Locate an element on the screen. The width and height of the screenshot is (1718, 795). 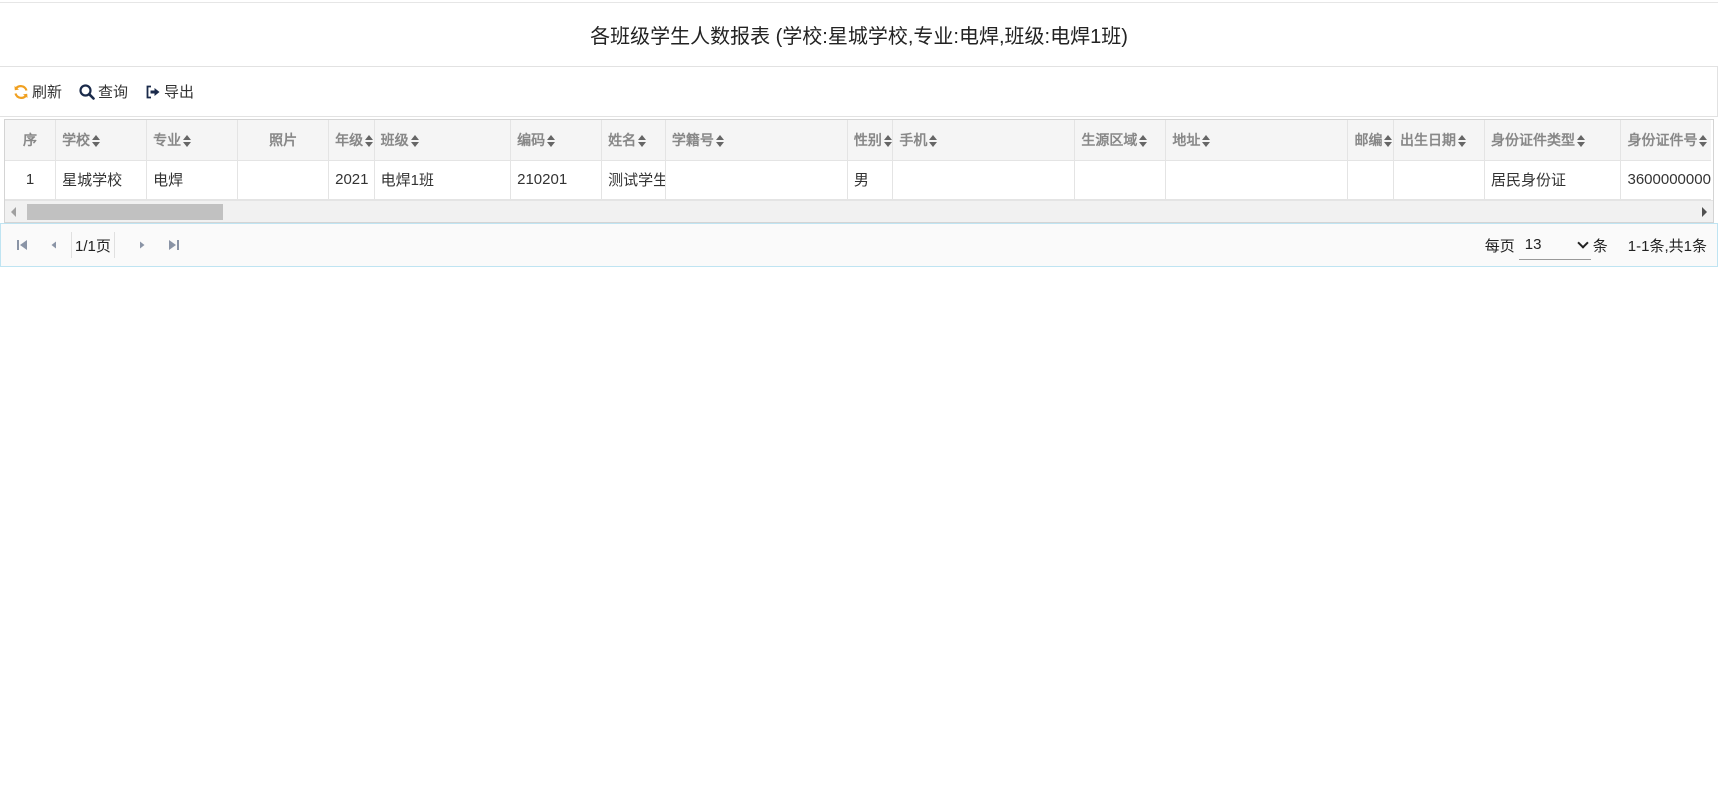
next-page-icon is located at coordinates (142, 245).